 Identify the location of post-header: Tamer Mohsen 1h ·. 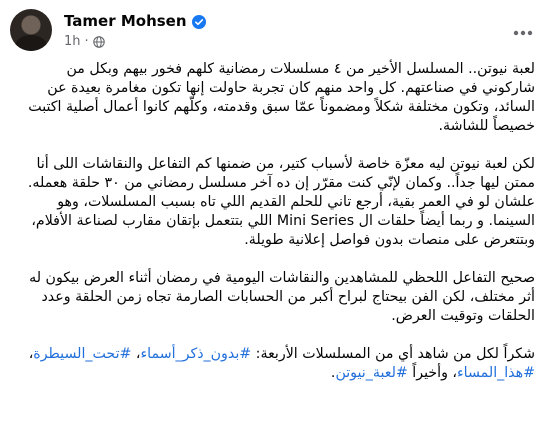
(275, 31).